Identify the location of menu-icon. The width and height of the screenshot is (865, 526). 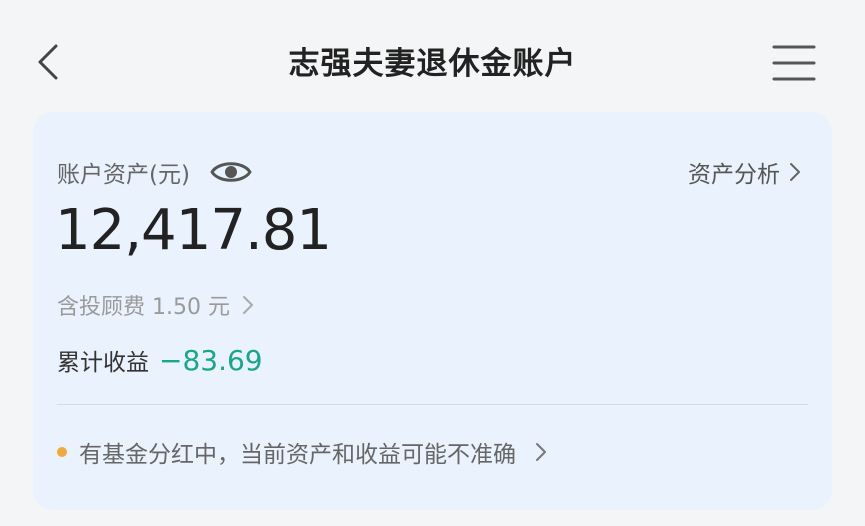
(794, 63).